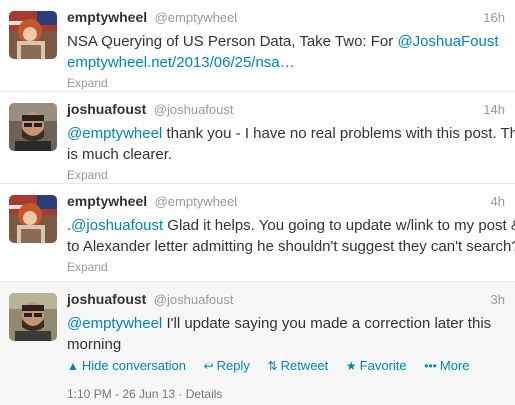 This screenshot has height=405, width=515. Describe the element at coordinates (272, 366) in the screenshot. I see `retweet-icon: ⇅` at that location.